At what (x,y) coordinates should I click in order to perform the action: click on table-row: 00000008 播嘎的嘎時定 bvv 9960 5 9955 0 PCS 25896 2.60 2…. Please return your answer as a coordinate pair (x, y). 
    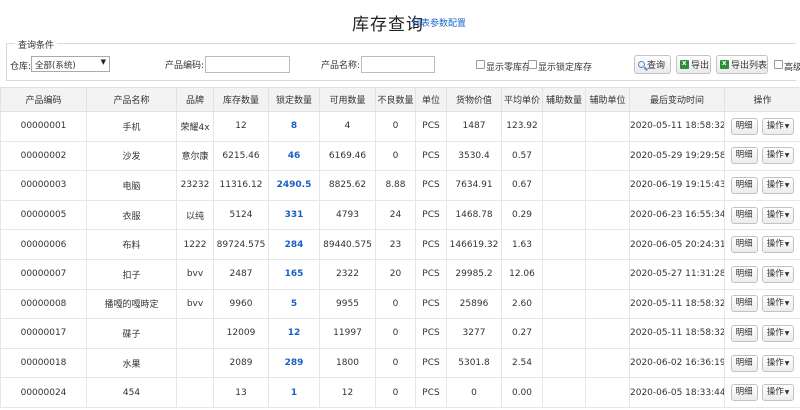
    Looking at the image, I should click on (400, 304).